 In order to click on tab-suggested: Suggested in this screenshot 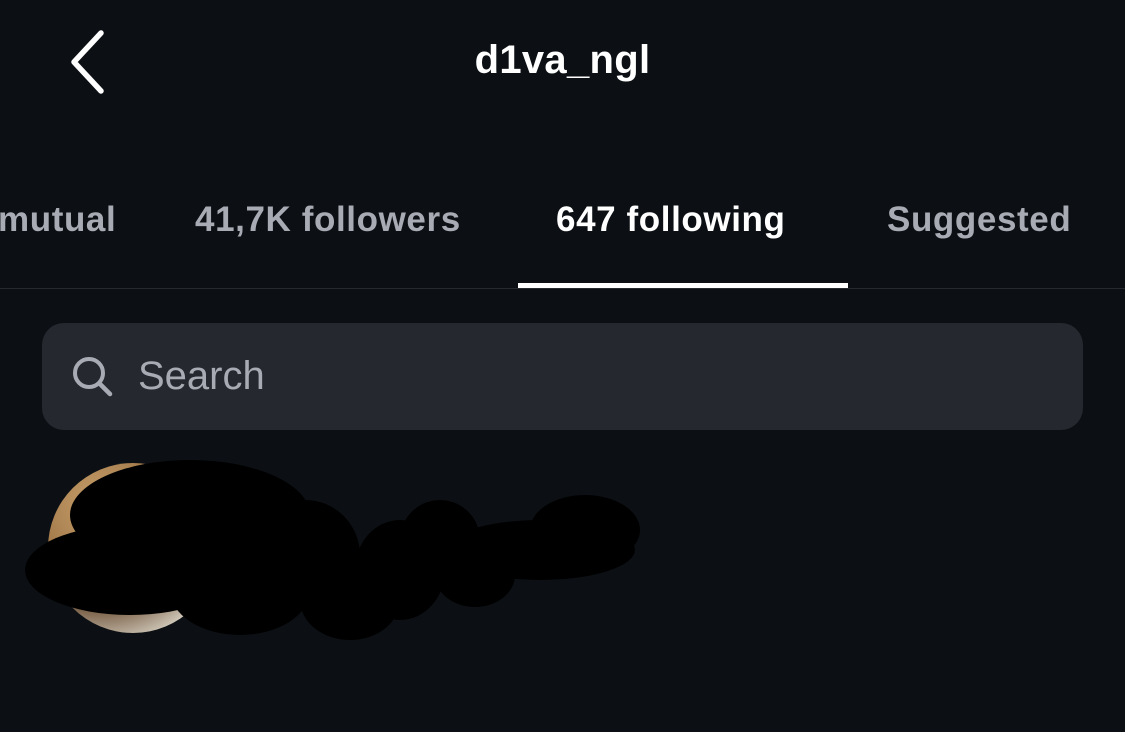, I will do `click(979, 220)`.